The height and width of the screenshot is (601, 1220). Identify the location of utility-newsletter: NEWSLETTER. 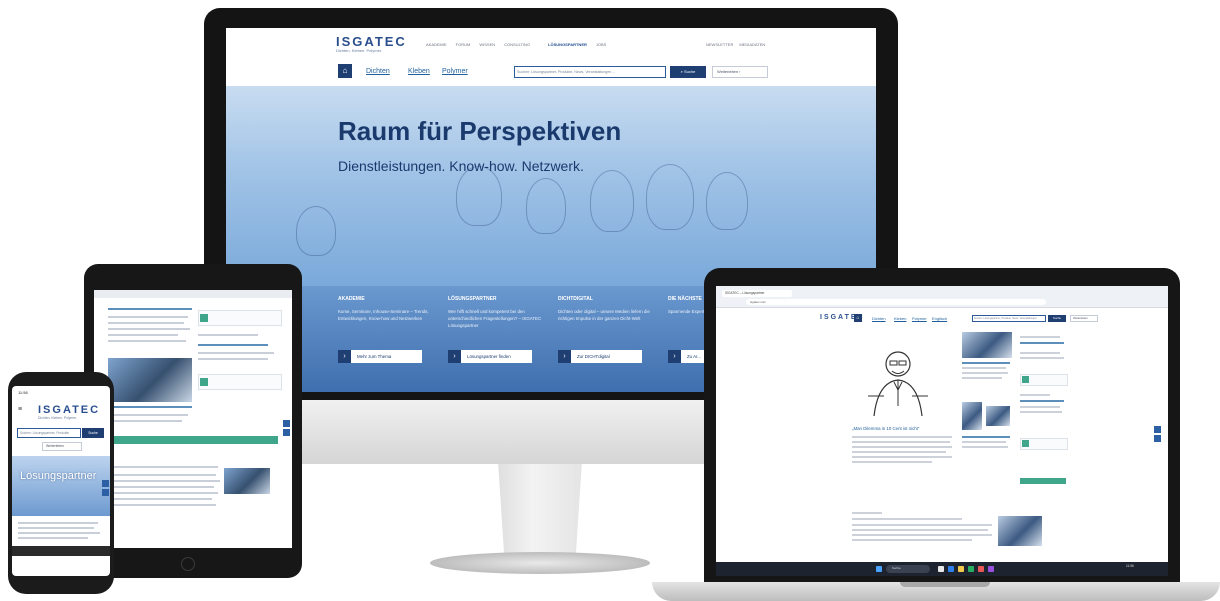
(719, 44).